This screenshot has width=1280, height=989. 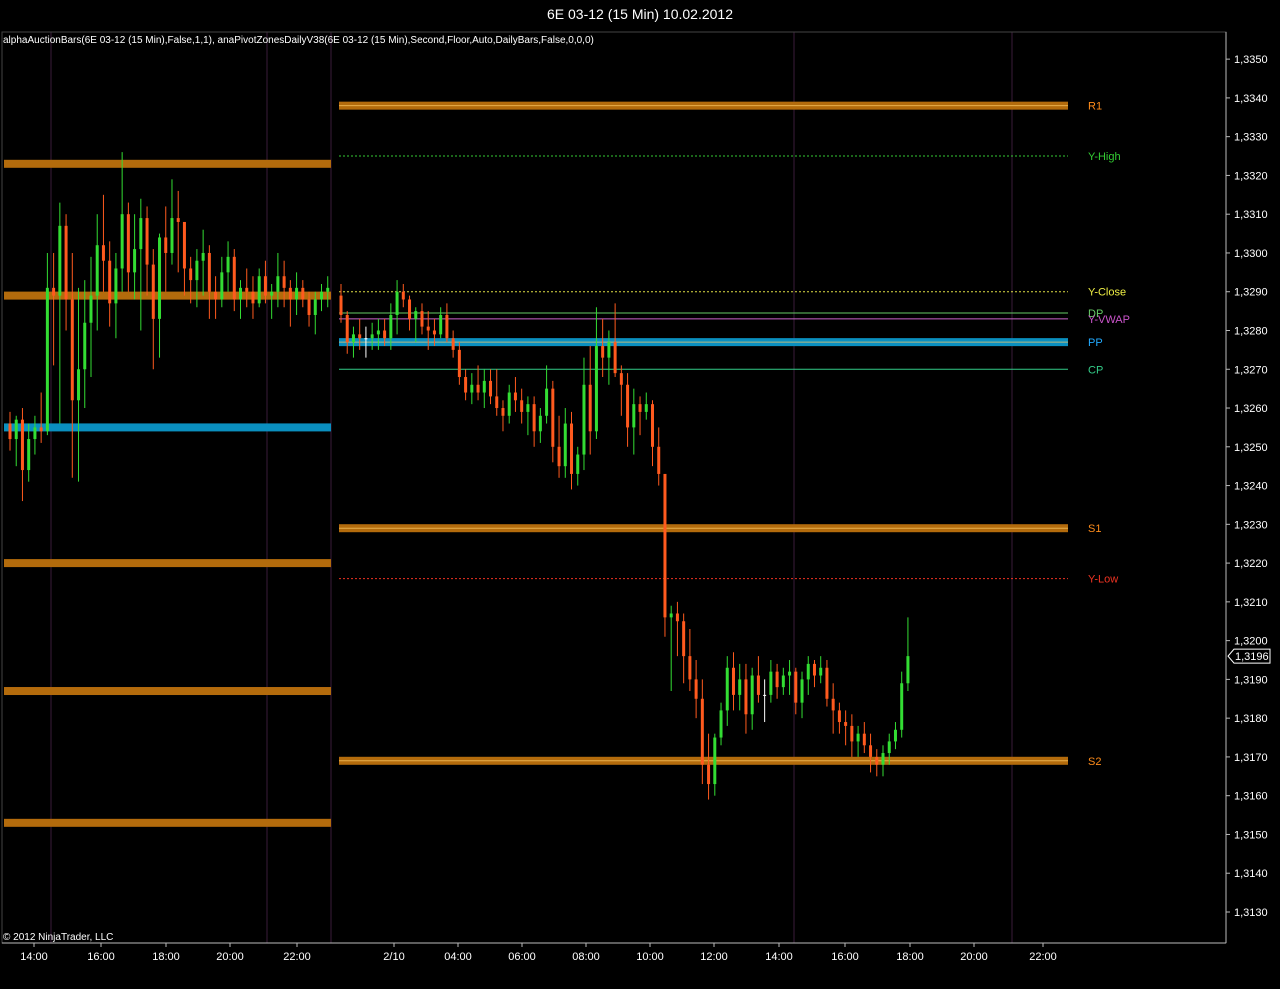 I want to click on price-tick-label: 1,3170, so click(x=1251, y=758).